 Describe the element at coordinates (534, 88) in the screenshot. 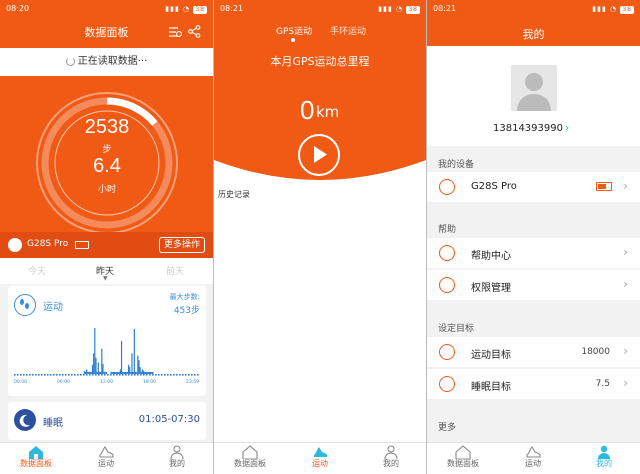

I see `avatar` at that location.